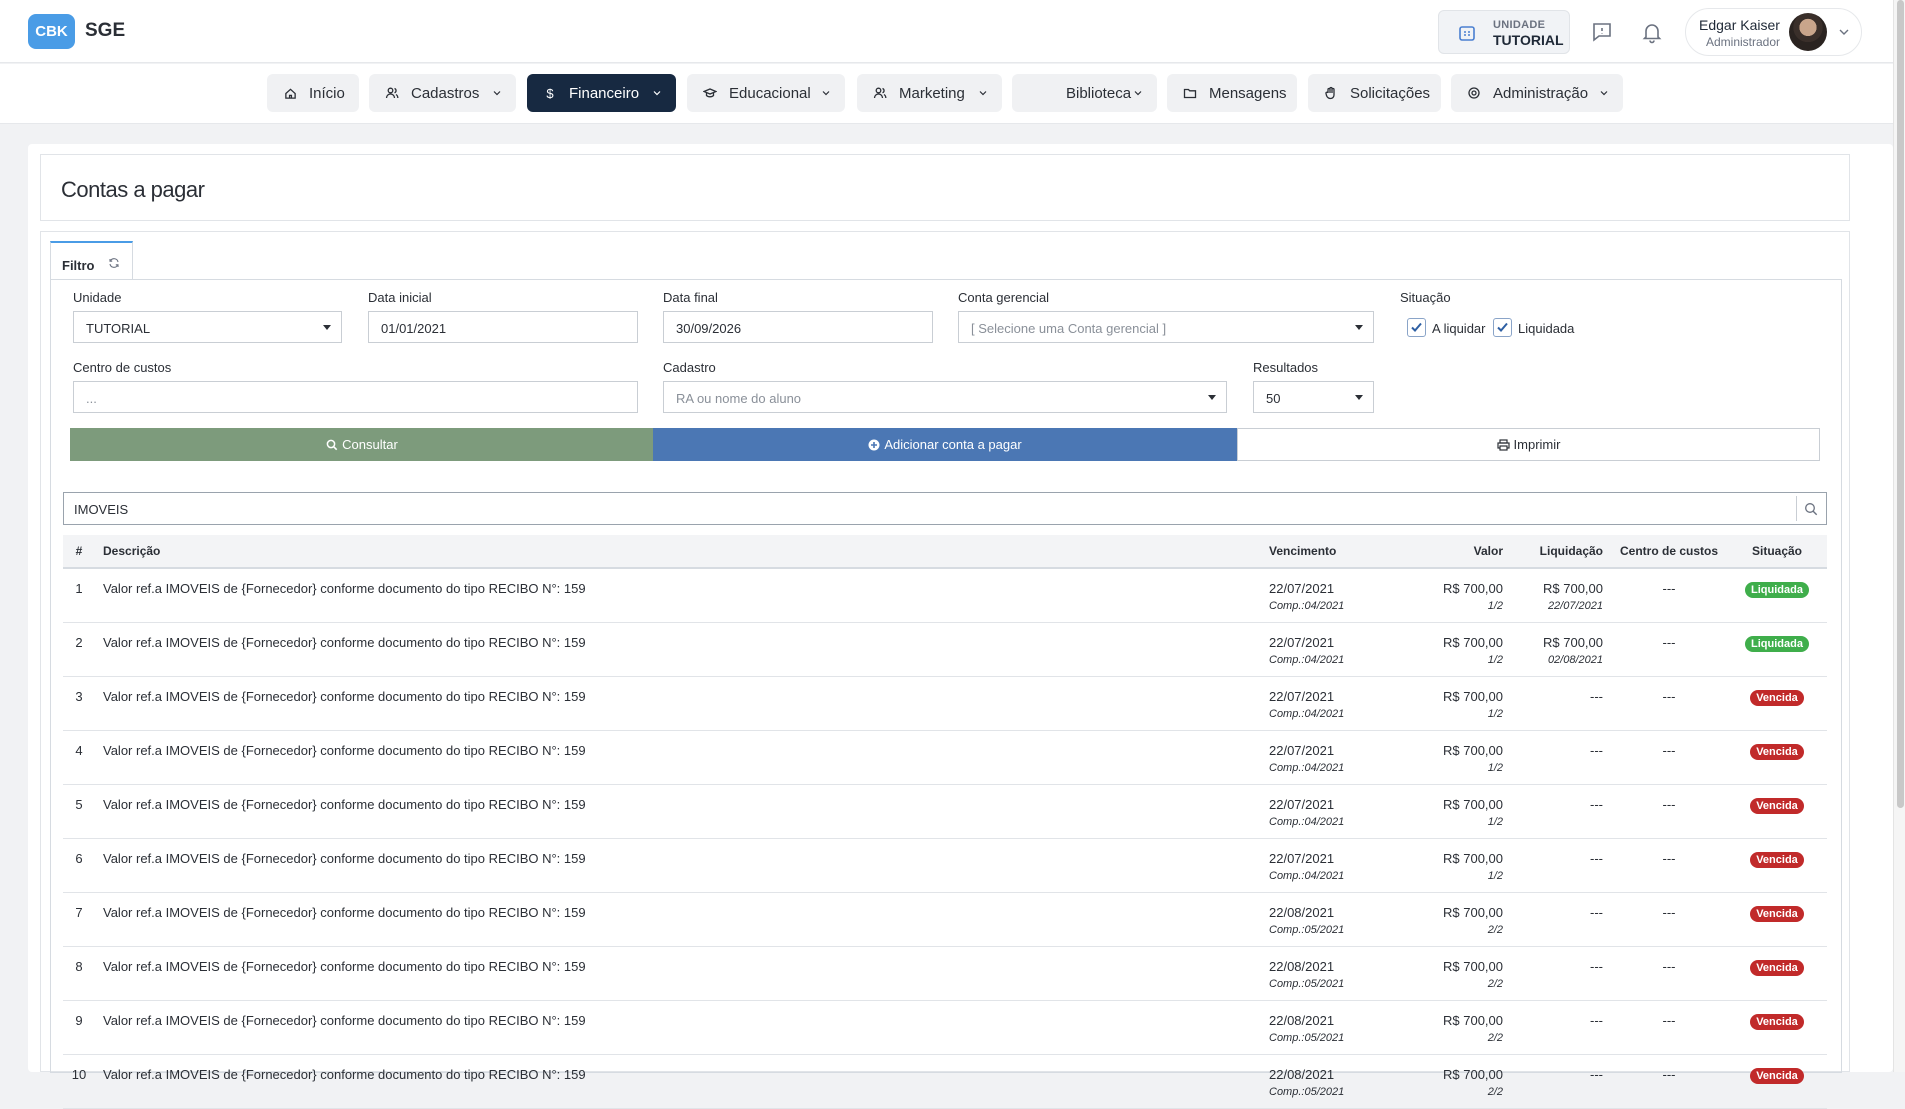 This screenshot has width=1905, height=1109. I want to click on col-num: #, so click(79, 552).